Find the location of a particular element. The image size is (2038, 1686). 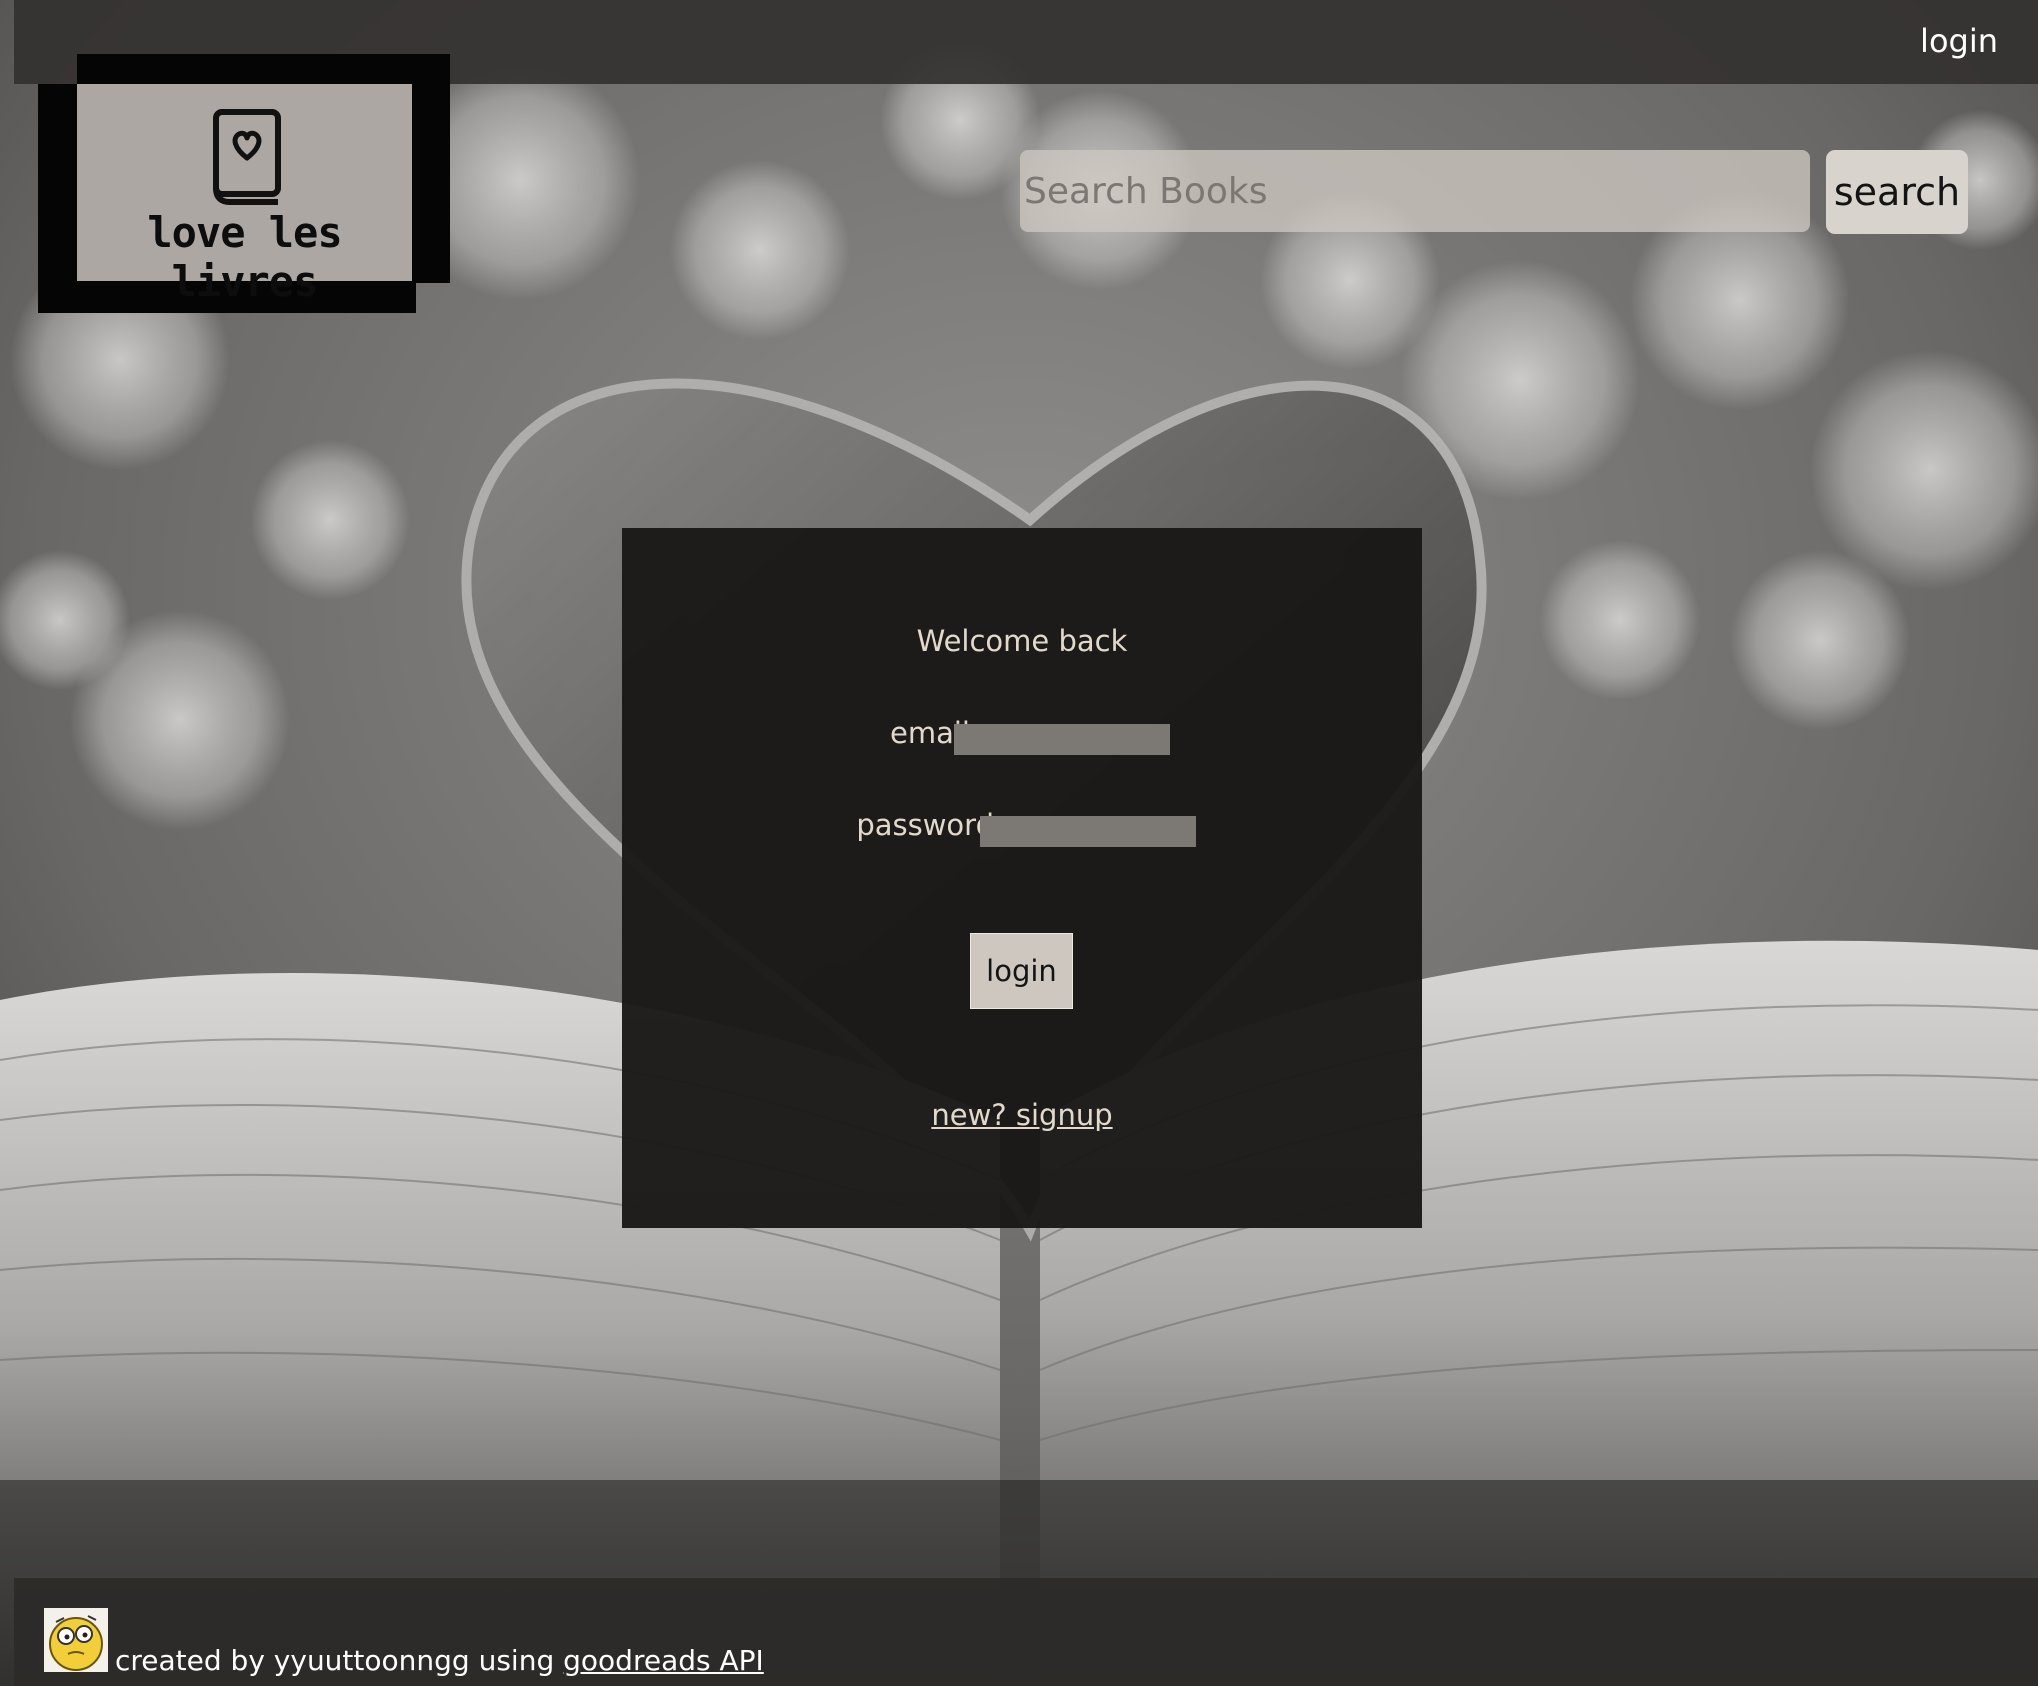

avatar is located at coordinates (76, 1640).